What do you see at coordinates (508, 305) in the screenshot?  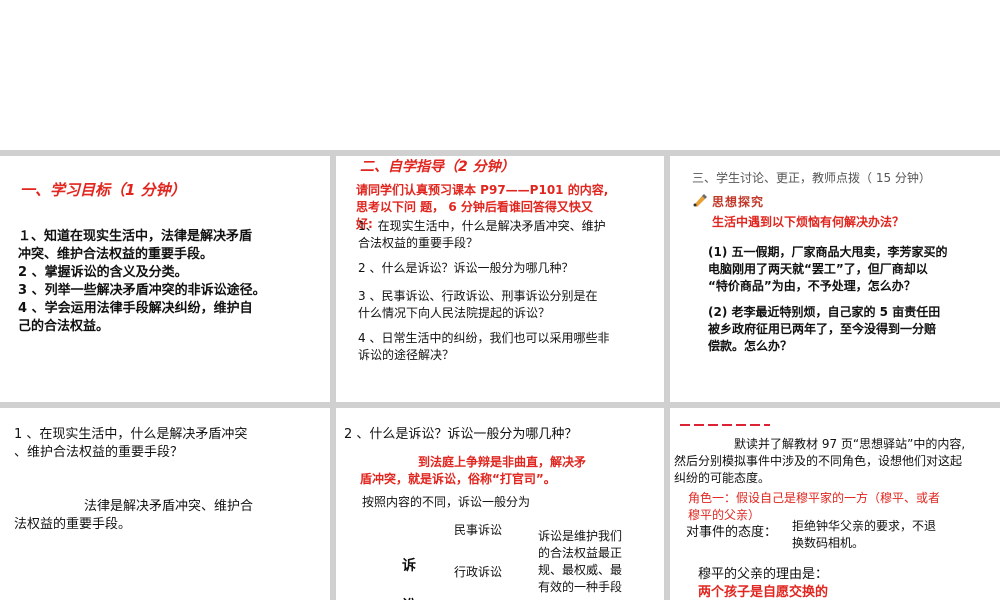 I see `question-item: 3 、民事诉讼、行政诉讼、刑事诉讼分别是在 什么情况下向人民法院提起的诉讼？` at bounding box center [508, 305].